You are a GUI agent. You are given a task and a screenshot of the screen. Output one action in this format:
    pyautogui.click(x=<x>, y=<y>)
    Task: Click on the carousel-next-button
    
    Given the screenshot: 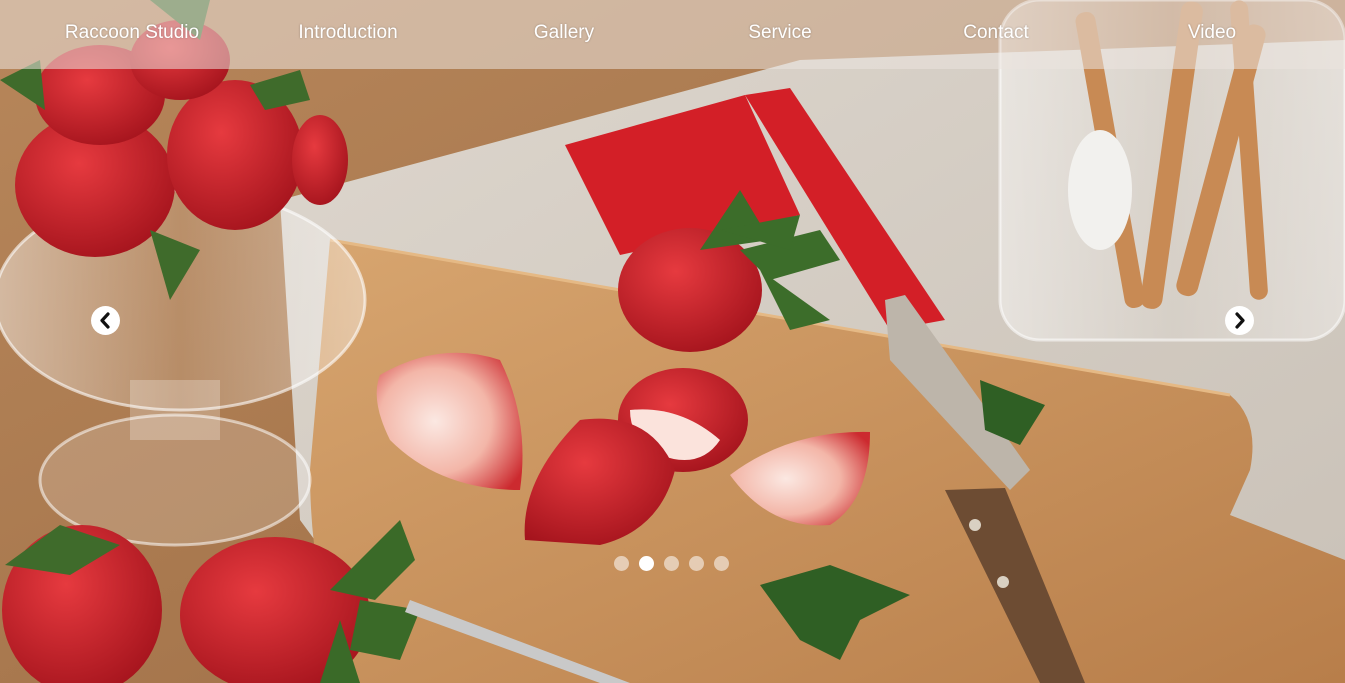 What is the action you would take?
    pyautogui.click(x=1239, y=320)
    